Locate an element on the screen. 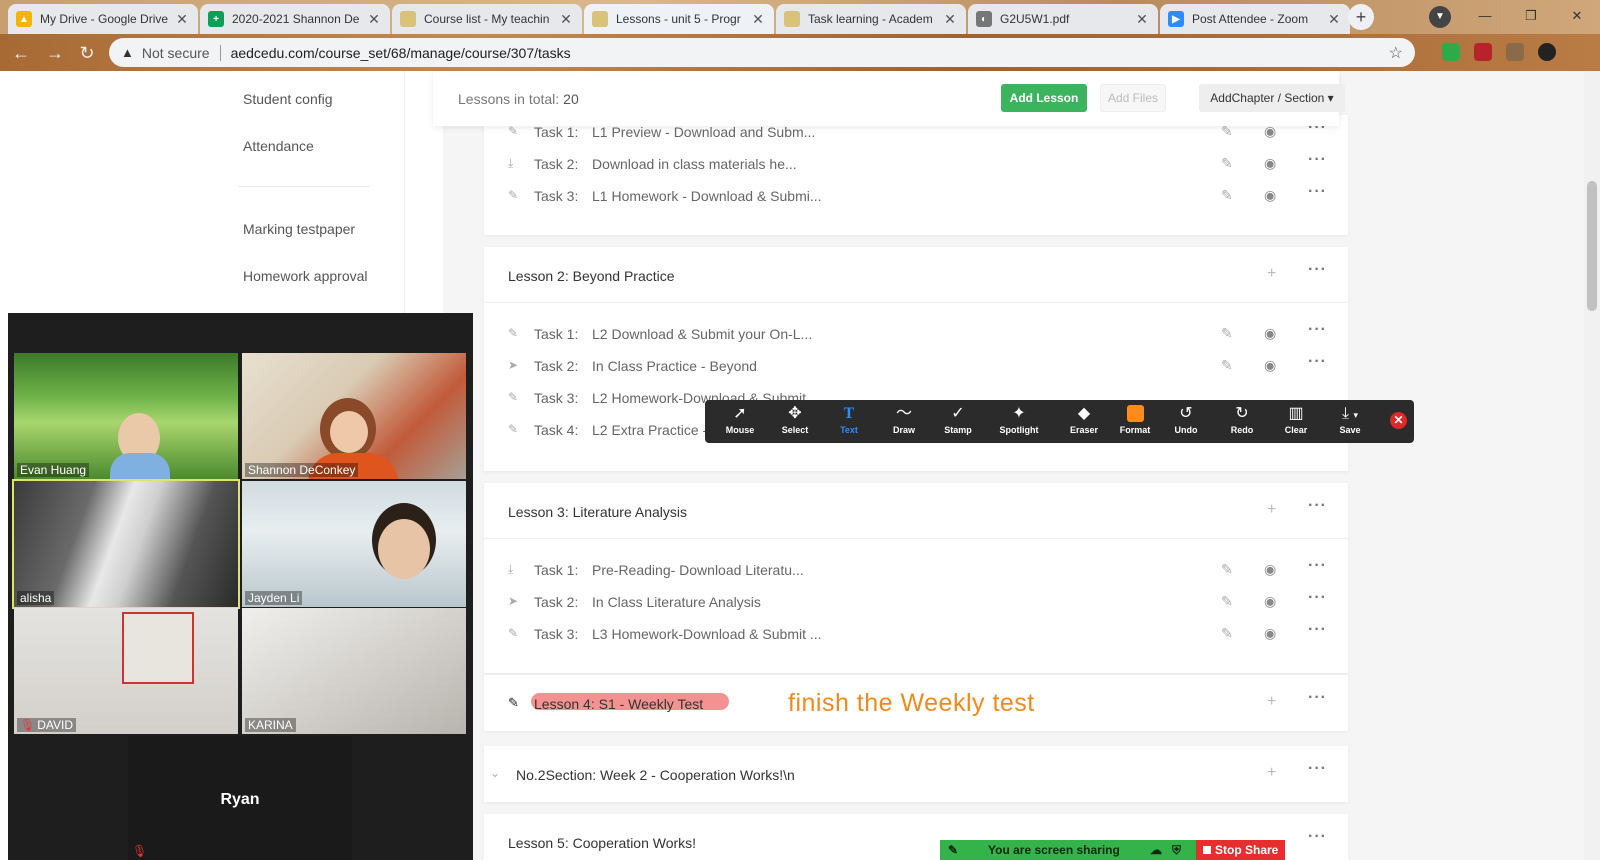  add-lesson-button: Add Lesson is located at coordinates (1044, 98).